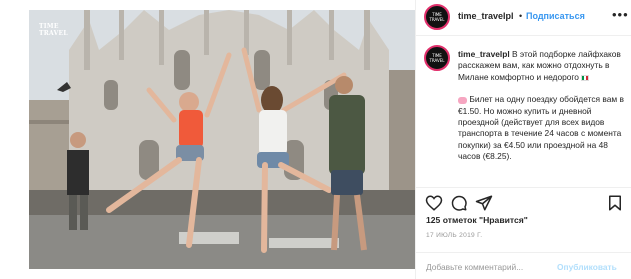 Image resolution: width=631 pixels, height=279 pixels. What do you see at coordinates (585, 77) in the screenshot?
I see `italy-flag-icon` at bounding box center [585, 77].